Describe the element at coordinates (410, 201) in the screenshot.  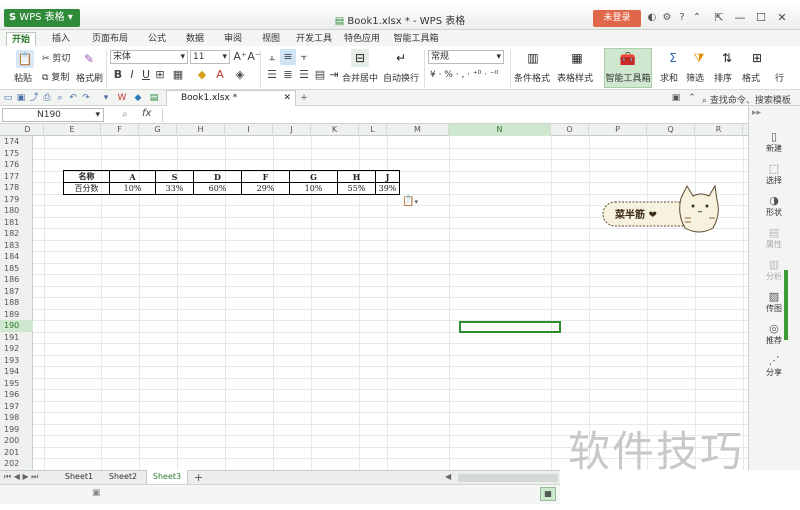
I see `paste-options-icon: 📋▾` at that location.